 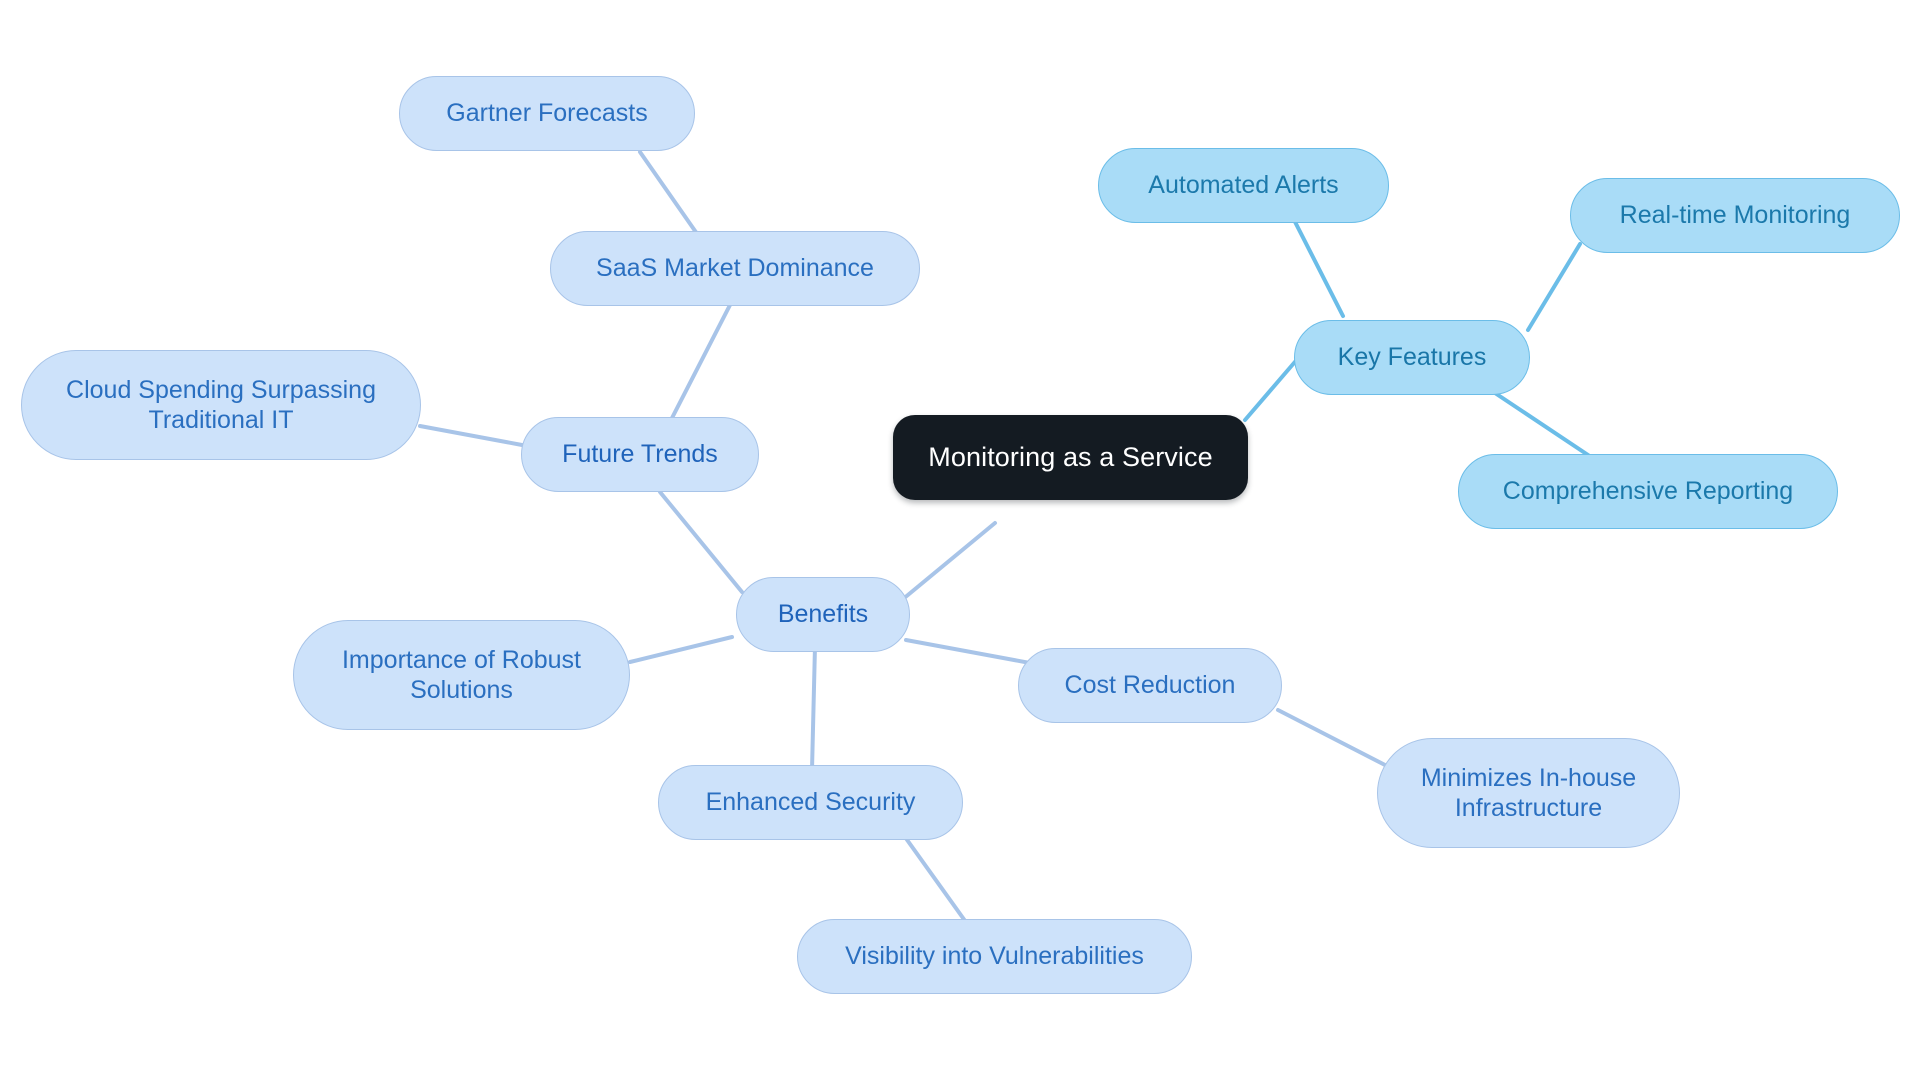 What do you see at coordinates (823, 614) in the screenshot?
I see `node-benefits: Benefits` at bounding box center [823, 614].